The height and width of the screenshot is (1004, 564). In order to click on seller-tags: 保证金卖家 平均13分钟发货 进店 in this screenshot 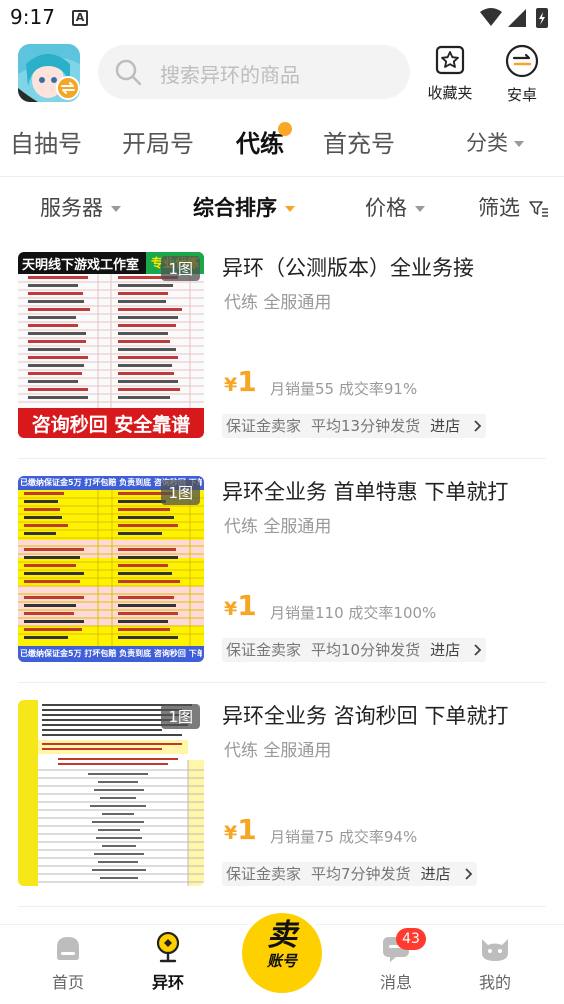, I will do `click(354, 426)`.